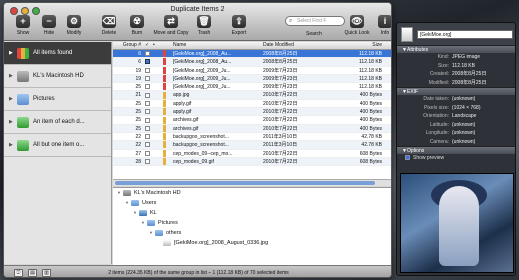  Describe the element at coordinates (252, 193) in the screenshot. I see `tree-item: ▼ KL's Macintosh HD` at that location.